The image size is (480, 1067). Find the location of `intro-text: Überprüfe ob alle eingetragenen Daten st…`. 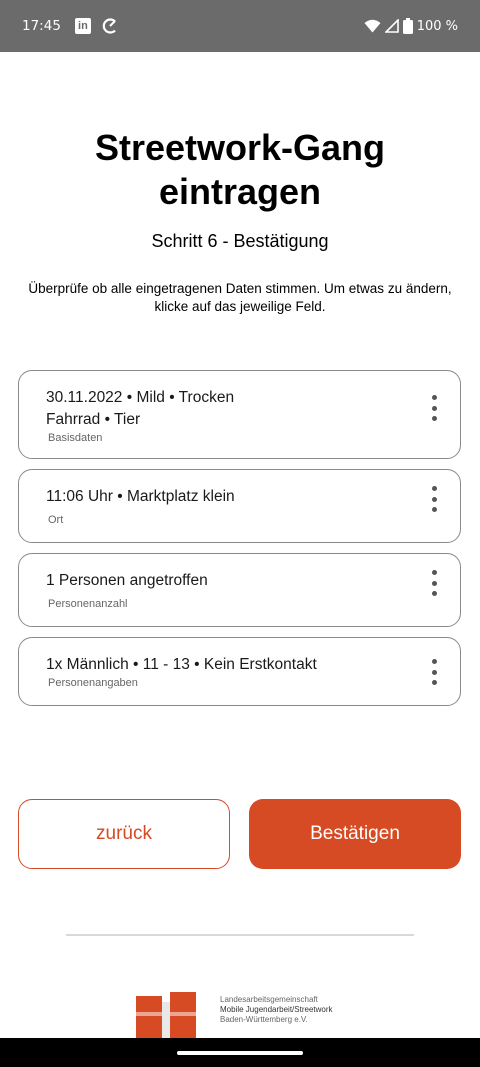

intro-text: Überprüfe ob alle eingetragenen Daten st… is located at coordinates (240, 297).